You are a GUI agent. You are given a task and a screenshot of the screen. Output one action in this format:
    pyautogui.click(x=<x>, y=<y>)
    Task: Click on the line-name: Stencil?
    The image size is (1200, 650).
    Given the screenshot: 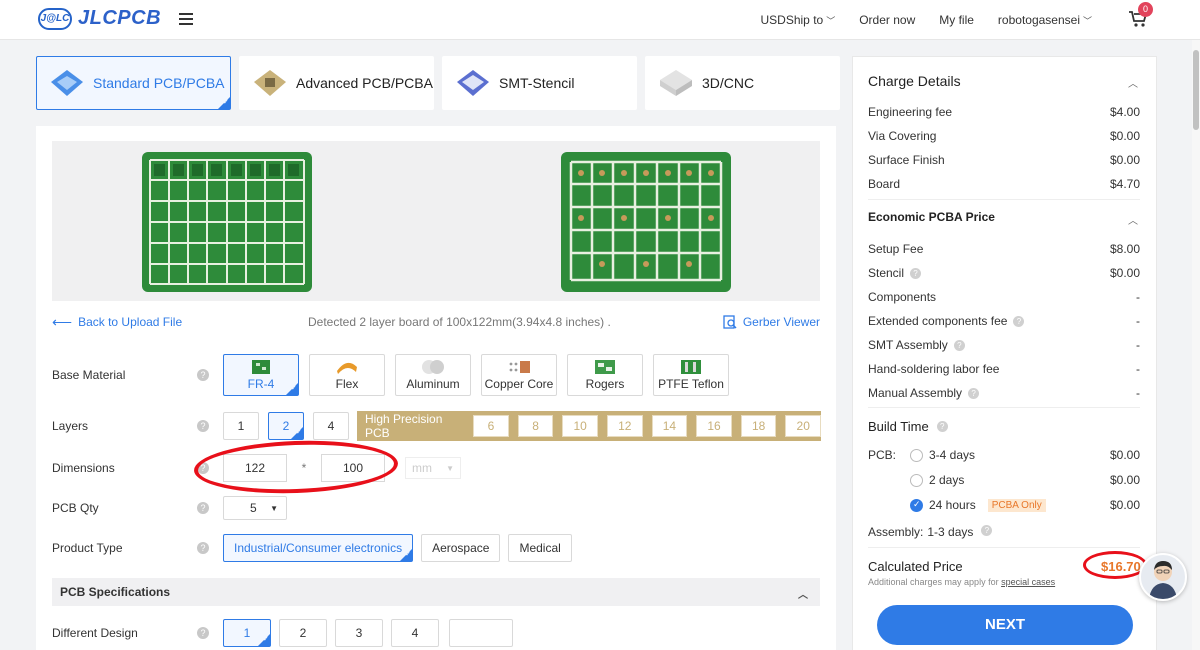 What is the action you would take?
    pyautogui.click(x=895, y=273)
    